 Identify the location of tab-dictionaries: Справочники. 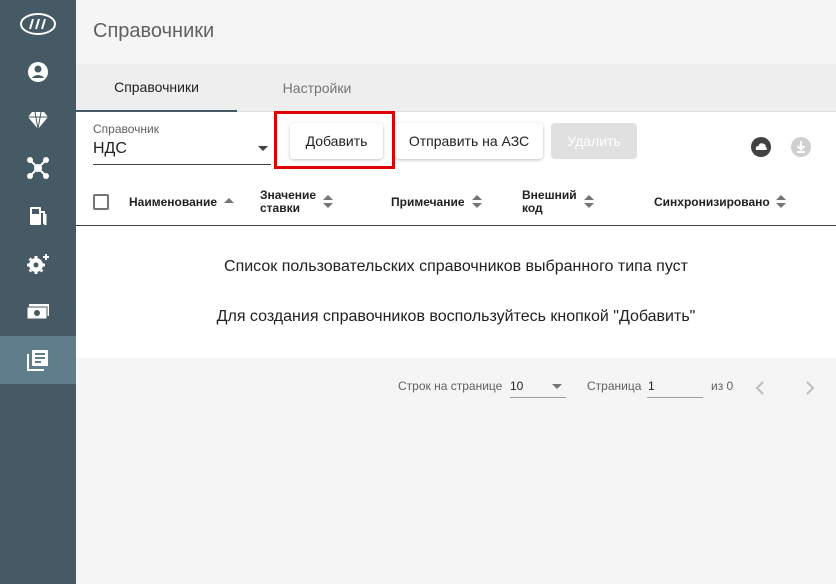
(156, 88).